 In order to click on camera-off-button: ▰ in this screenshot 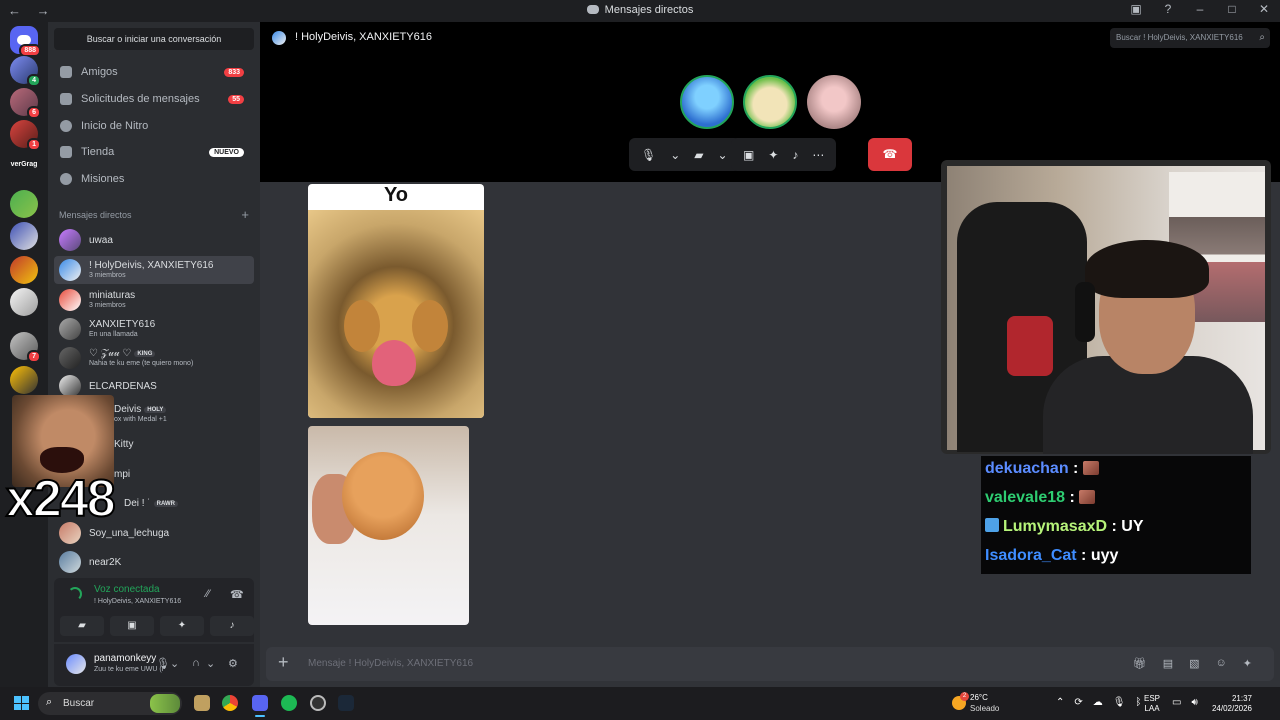, I will do `click(82, 626)`.